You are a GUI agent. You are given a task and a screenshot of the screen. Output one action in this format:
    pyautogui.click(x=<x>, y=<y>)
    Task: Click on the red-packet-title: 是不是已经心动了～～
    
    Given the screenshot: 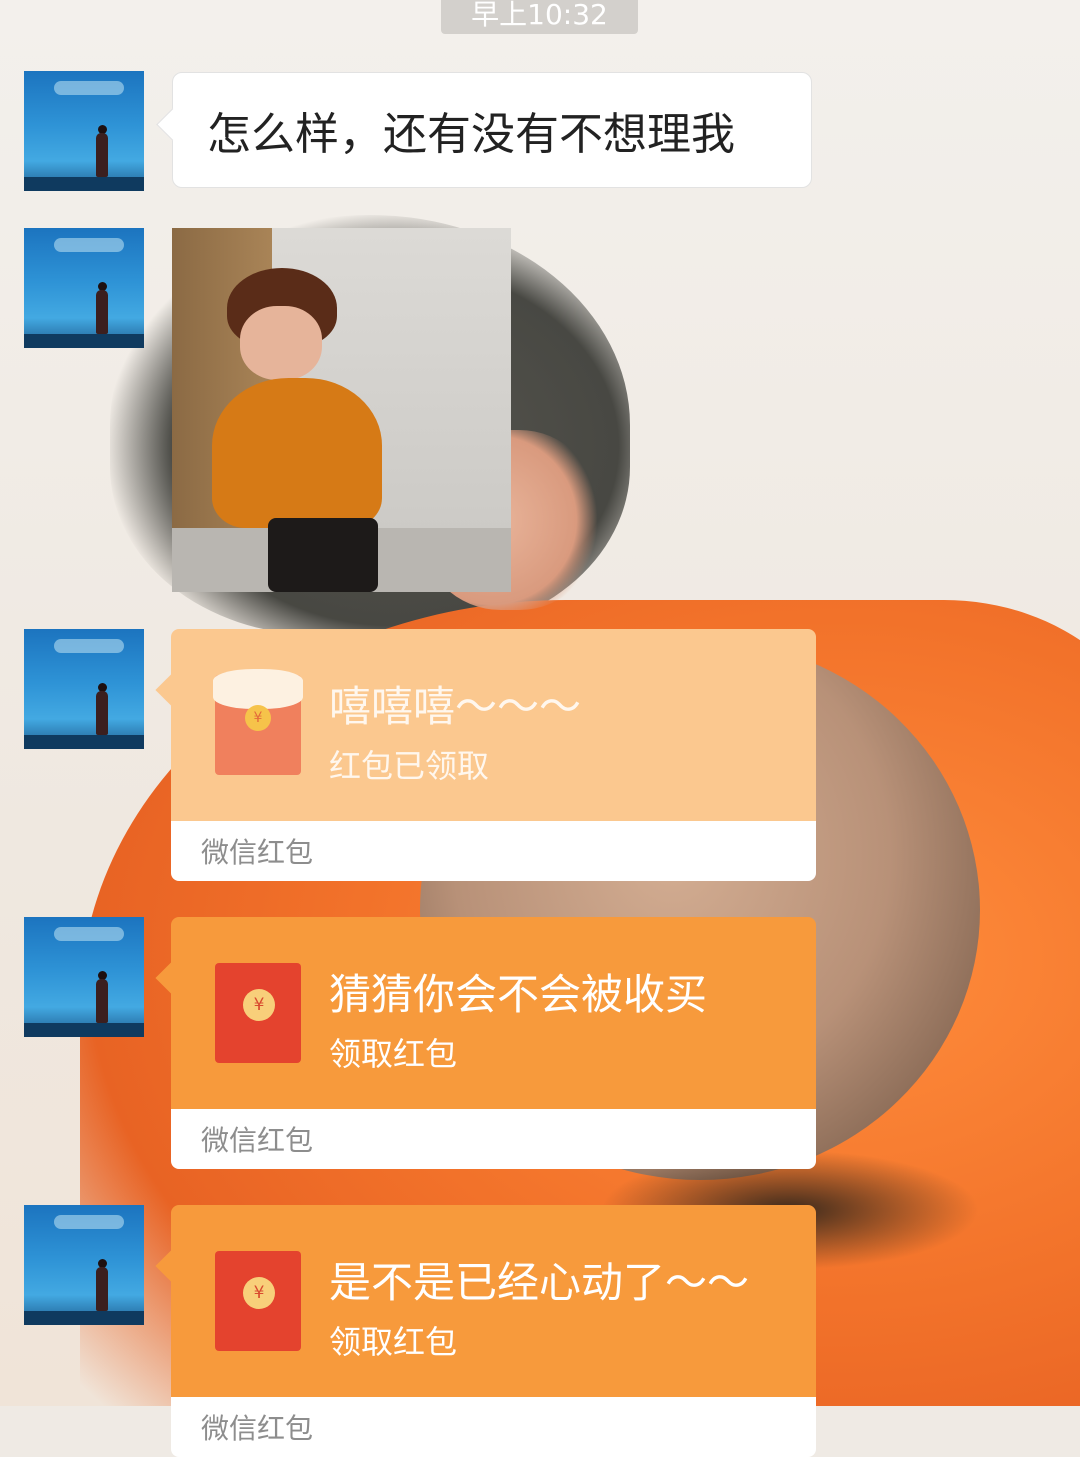 What is the action you would take?
    pyautogui.click(x=539, y=1282)
    